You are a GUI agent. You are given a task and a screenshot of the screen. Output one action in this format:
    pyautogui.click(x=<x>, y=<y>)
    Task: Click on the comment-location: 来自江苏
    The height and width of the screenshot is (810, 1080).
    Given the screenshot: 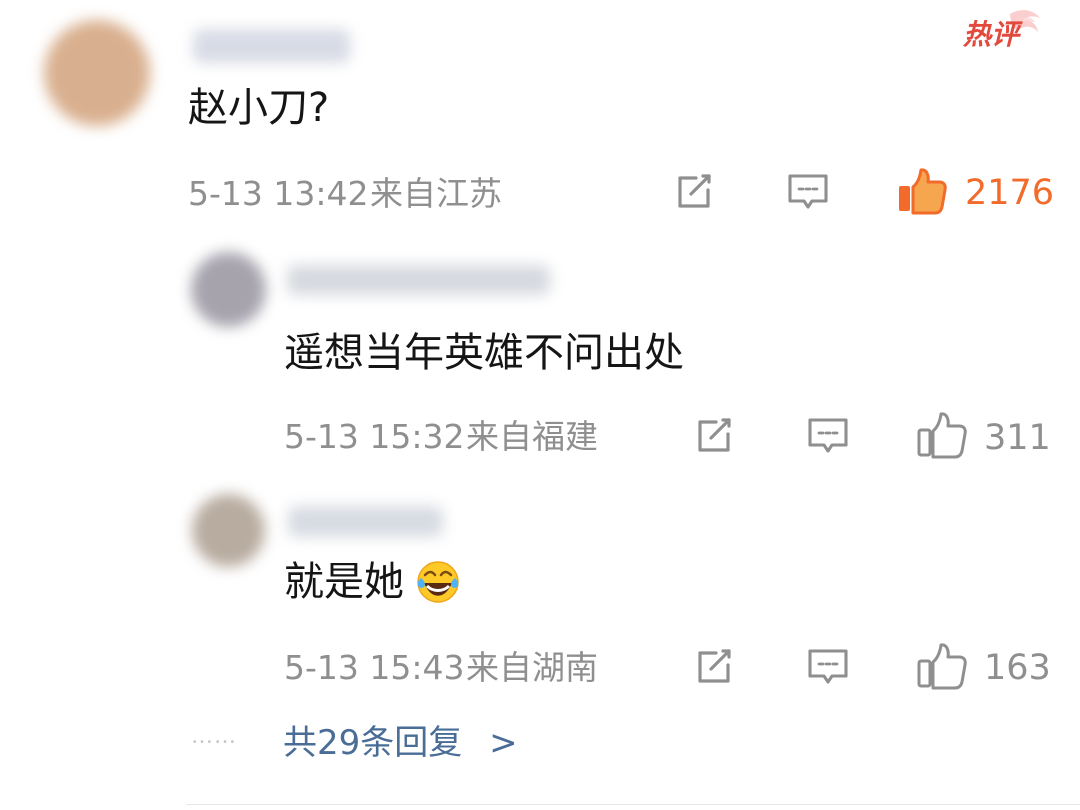 What is the action you would take?
    pyautogui.click(x=436, y=193)
    